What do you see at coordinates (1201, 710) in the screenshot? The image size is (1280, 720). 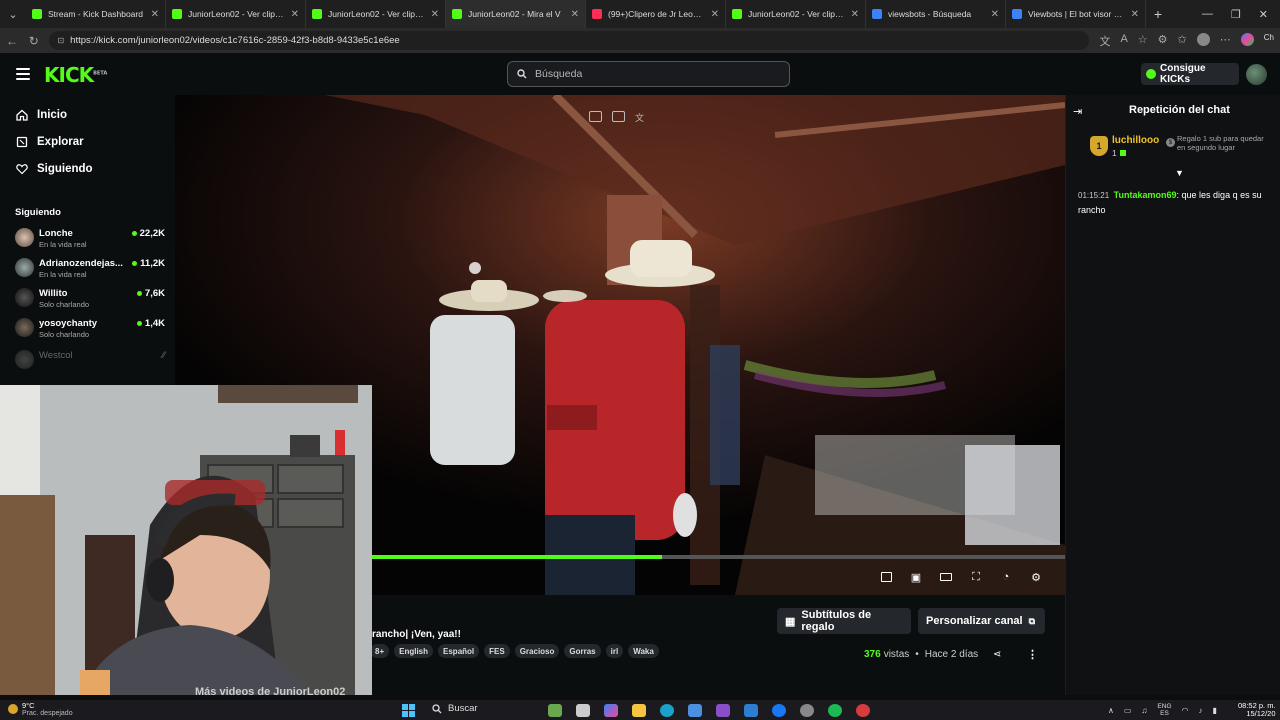 I see `volume-icon: ♪` at bounding box center [1201, 710].